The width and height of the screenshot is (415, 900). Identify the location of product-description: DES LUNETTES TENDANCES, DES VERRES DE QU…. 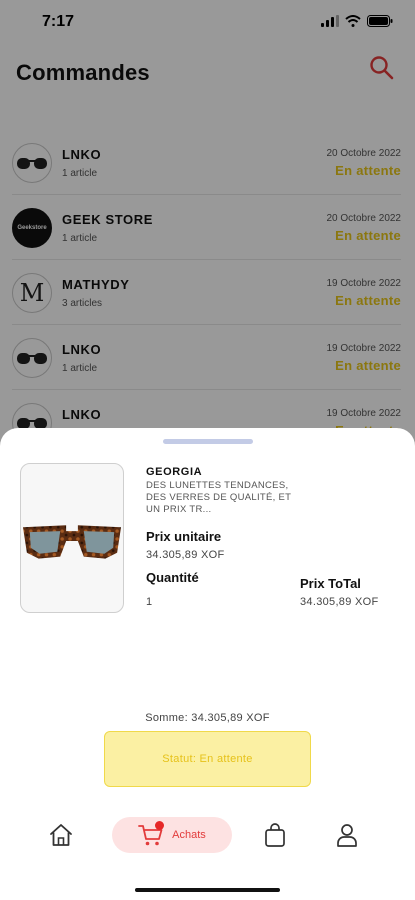
(219, 497).